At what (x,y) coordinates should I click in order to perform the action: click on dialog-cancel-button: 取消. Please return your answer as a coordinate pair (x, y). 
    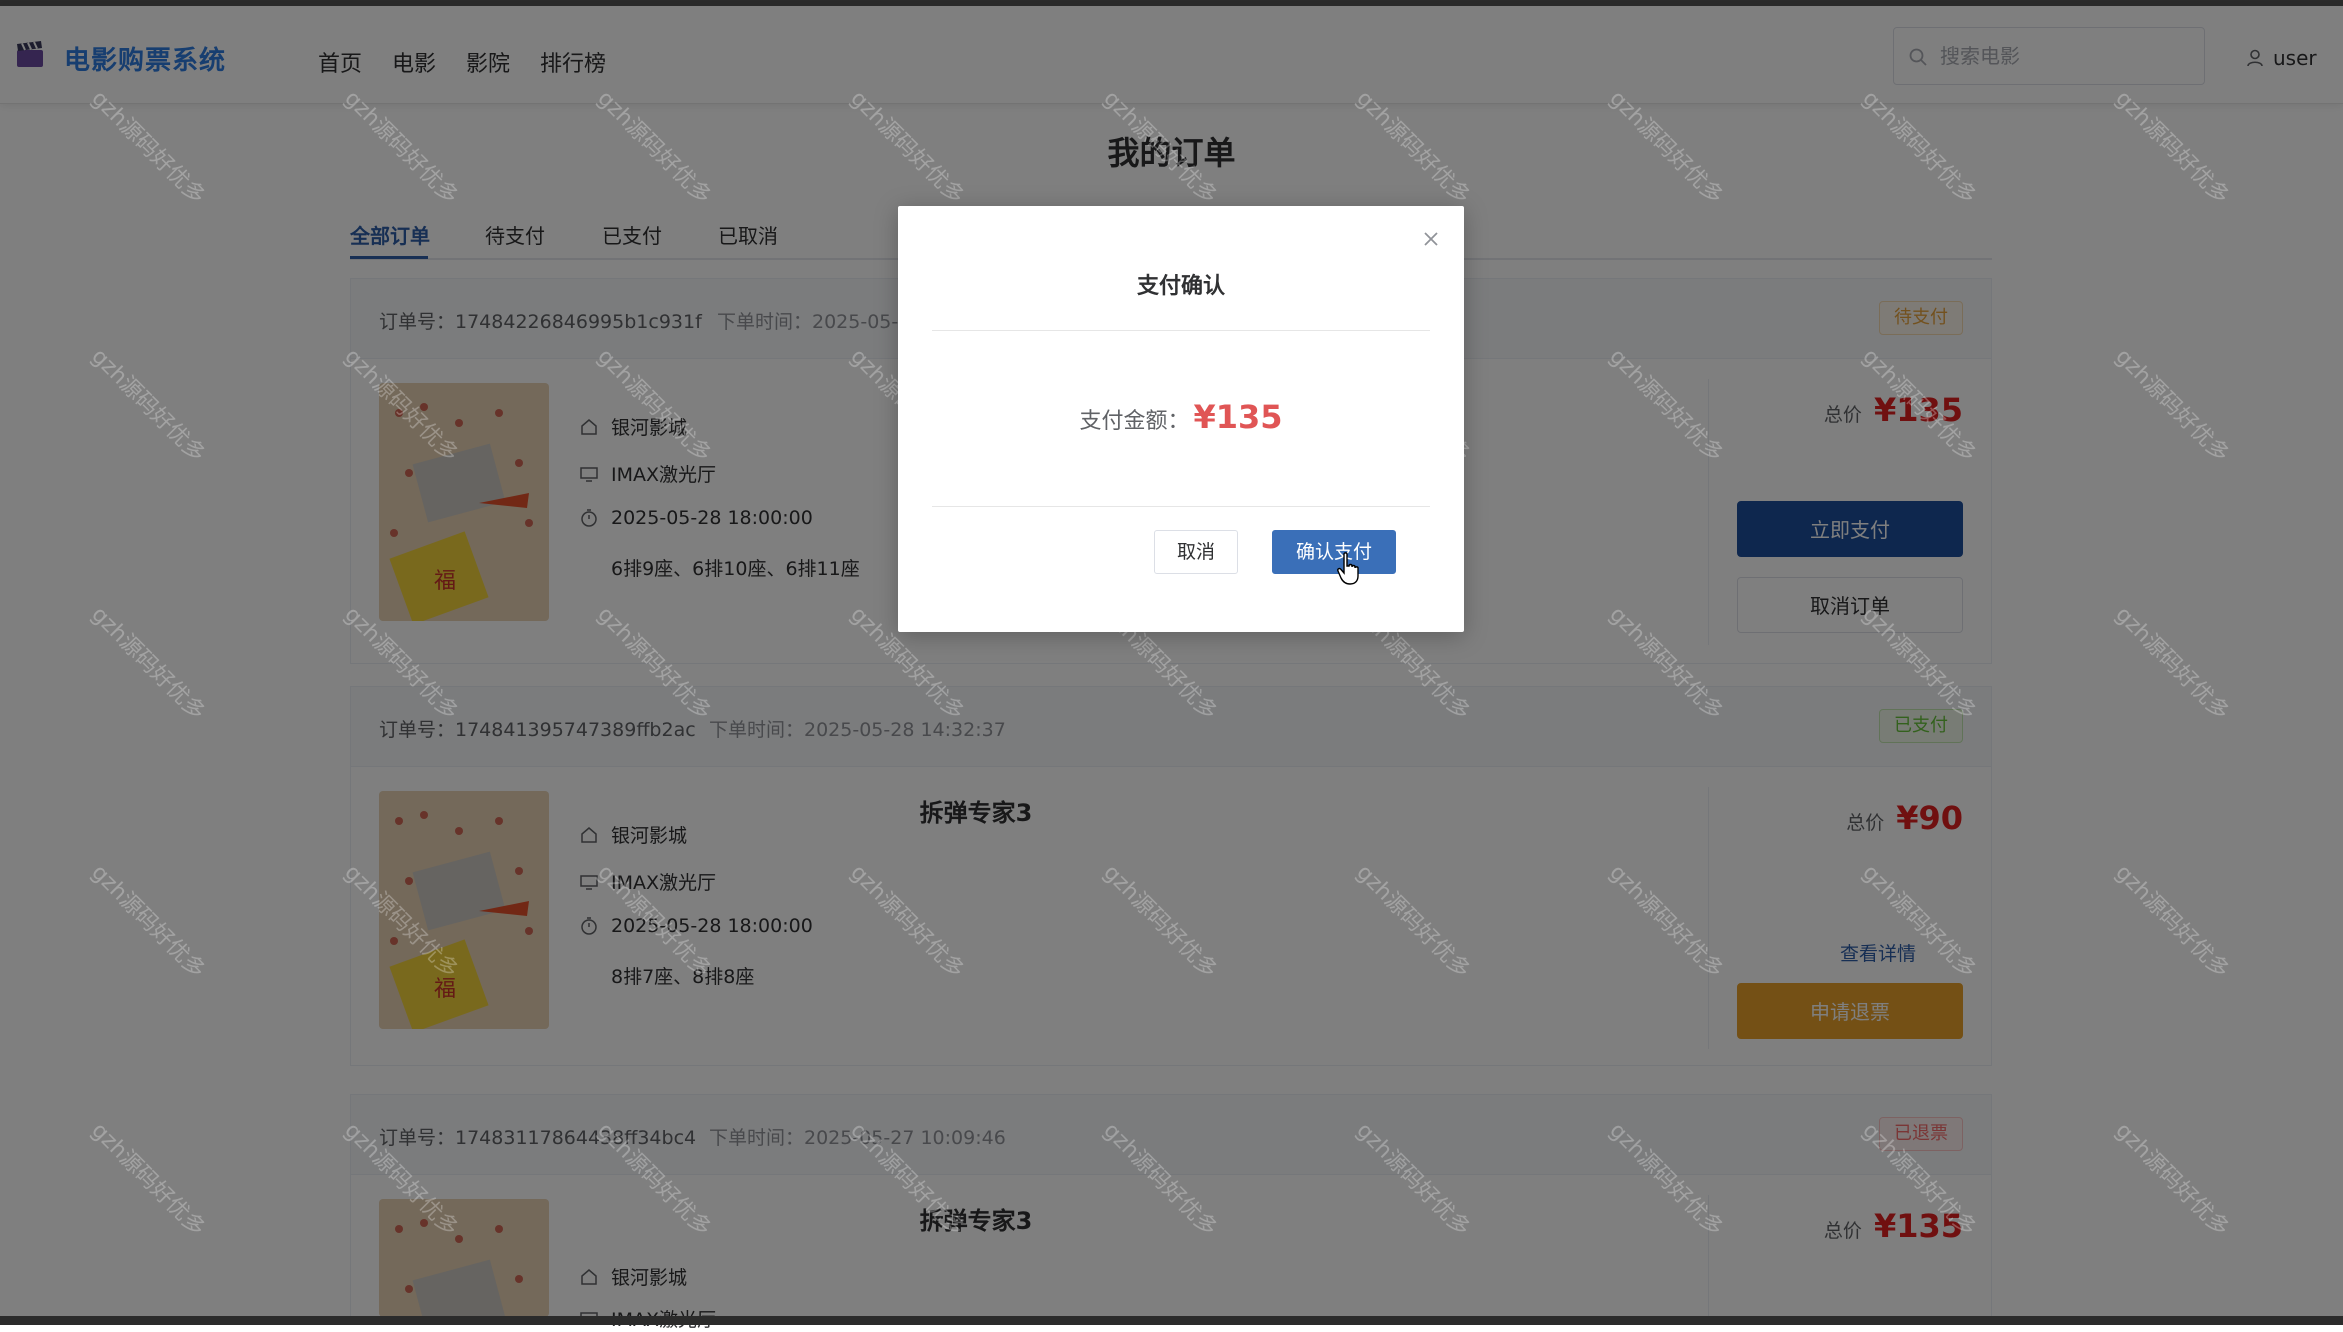
    Looking at the image, I should click on (1196, 552).